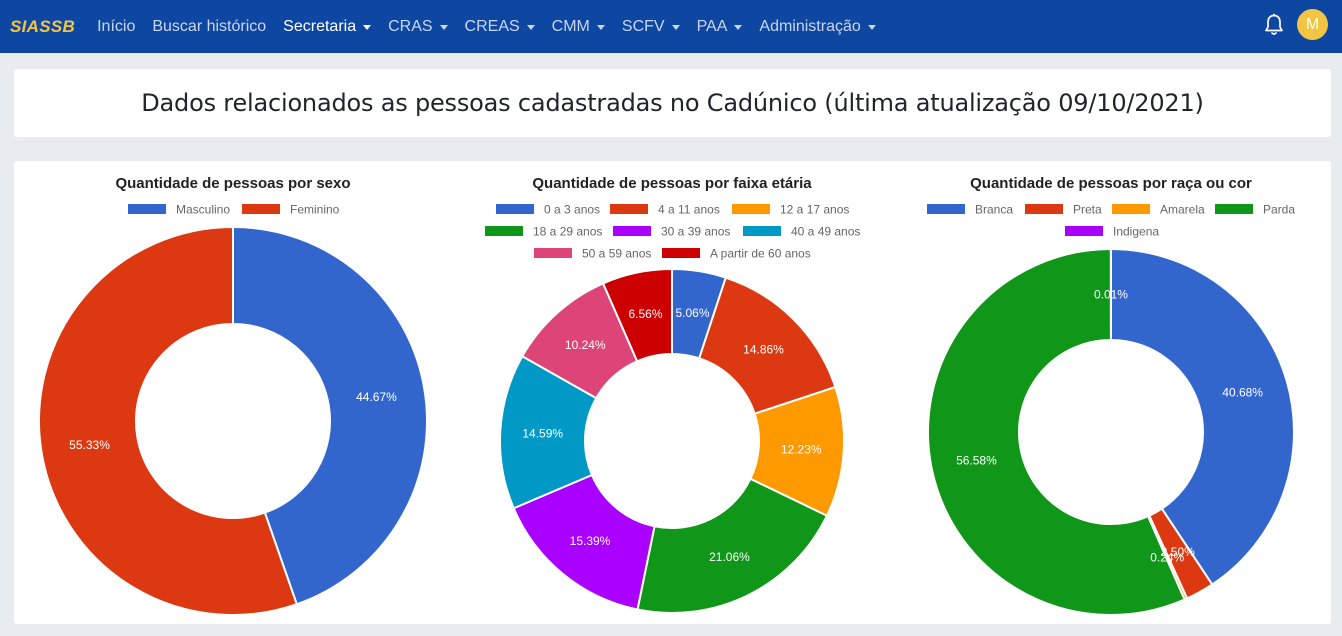 The image size is (1342, 636). I want to click on data-label: 0.24%, so click(1167, 557).